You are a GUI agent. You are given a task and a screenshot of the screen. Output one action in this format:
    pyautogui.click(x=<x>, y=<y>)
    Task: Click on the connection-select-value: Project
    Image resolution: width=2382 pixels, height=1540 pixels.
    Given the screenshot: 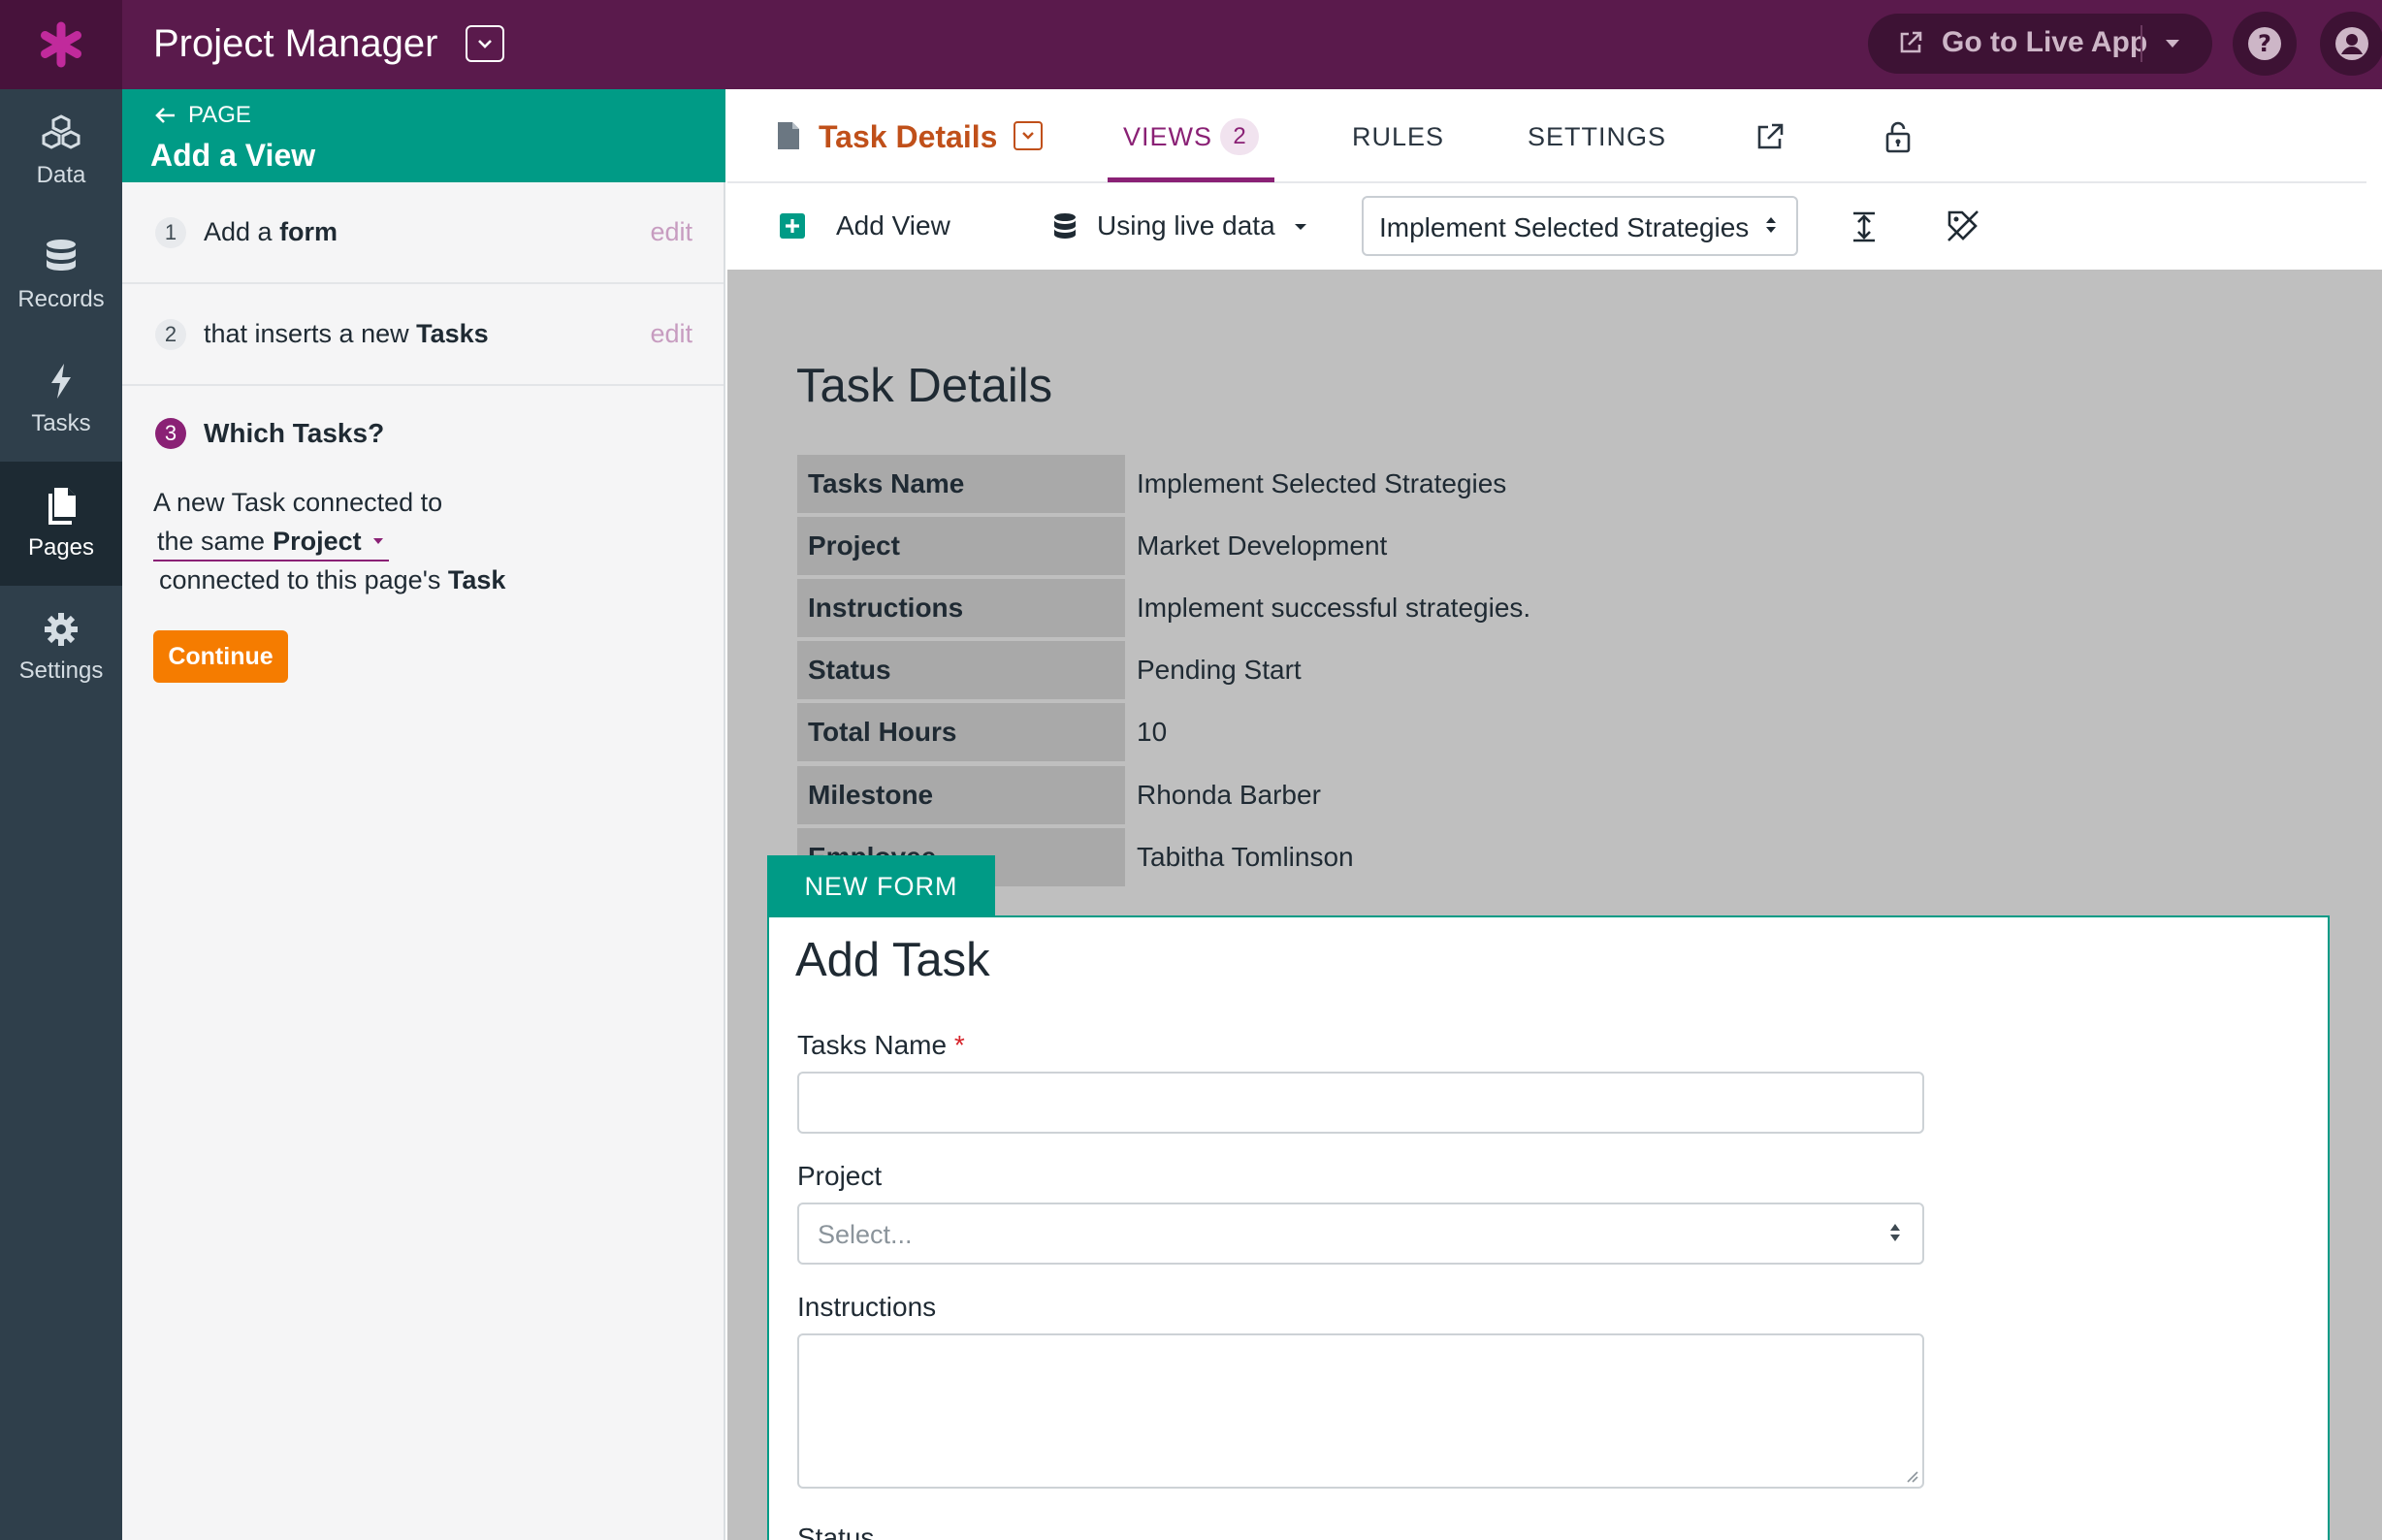 What is the action you would take?
    pyautogui.click(x=317, y=542)
    